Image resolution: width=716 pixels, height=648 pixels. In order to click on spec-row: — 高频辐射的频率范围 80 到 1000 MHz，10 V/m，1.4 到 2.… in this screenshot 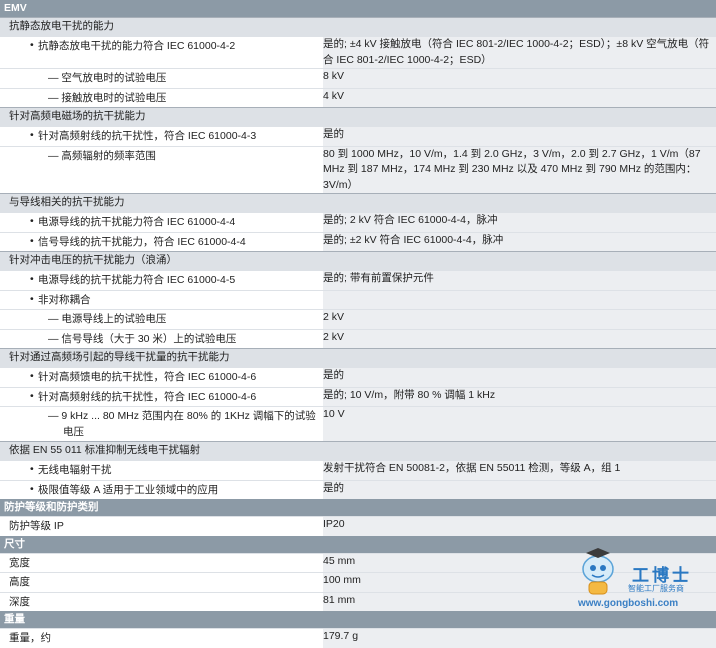, I will do `click(358, 169)`.